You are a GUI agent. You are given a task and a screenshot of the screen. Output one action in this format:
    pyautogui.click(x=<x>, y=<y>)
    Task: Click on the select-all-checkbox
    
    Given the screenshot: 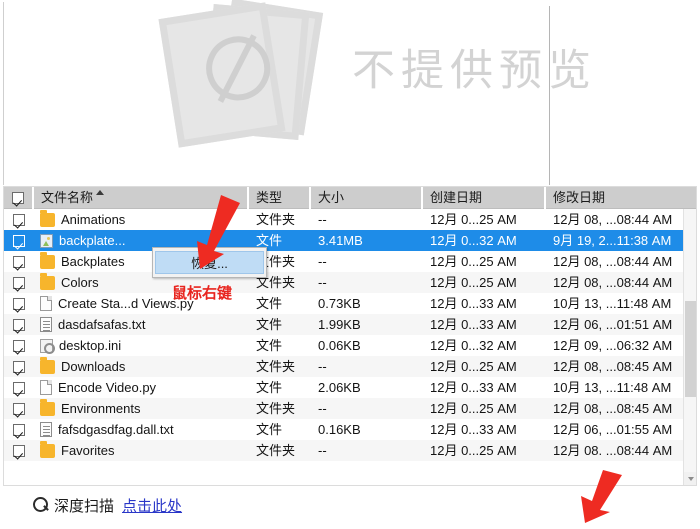 What is the action you would take?
    pyautogui.click(x=19, y=198)
    